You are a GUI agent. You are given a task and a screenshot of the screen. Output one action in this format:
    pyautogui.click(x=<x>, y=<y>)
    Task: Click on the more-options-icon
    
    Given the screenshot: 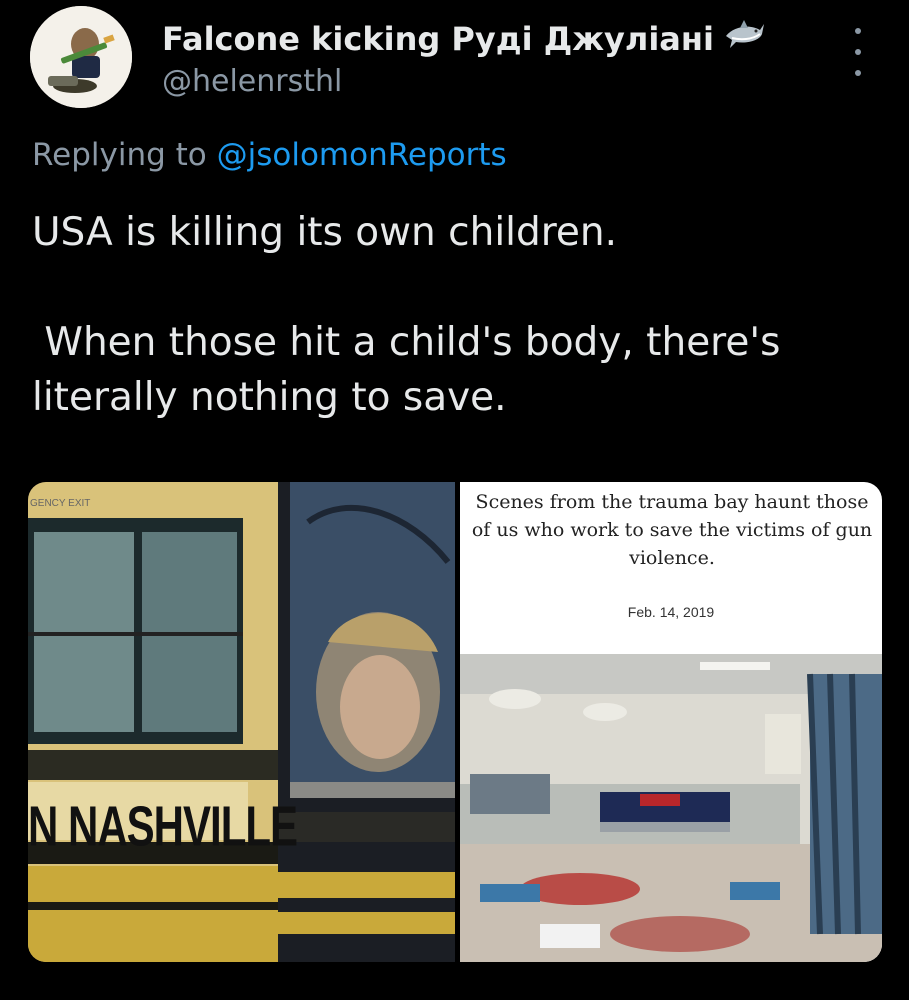 What is the action you would take?
    pyautogui.click(x=858, y=52)
    